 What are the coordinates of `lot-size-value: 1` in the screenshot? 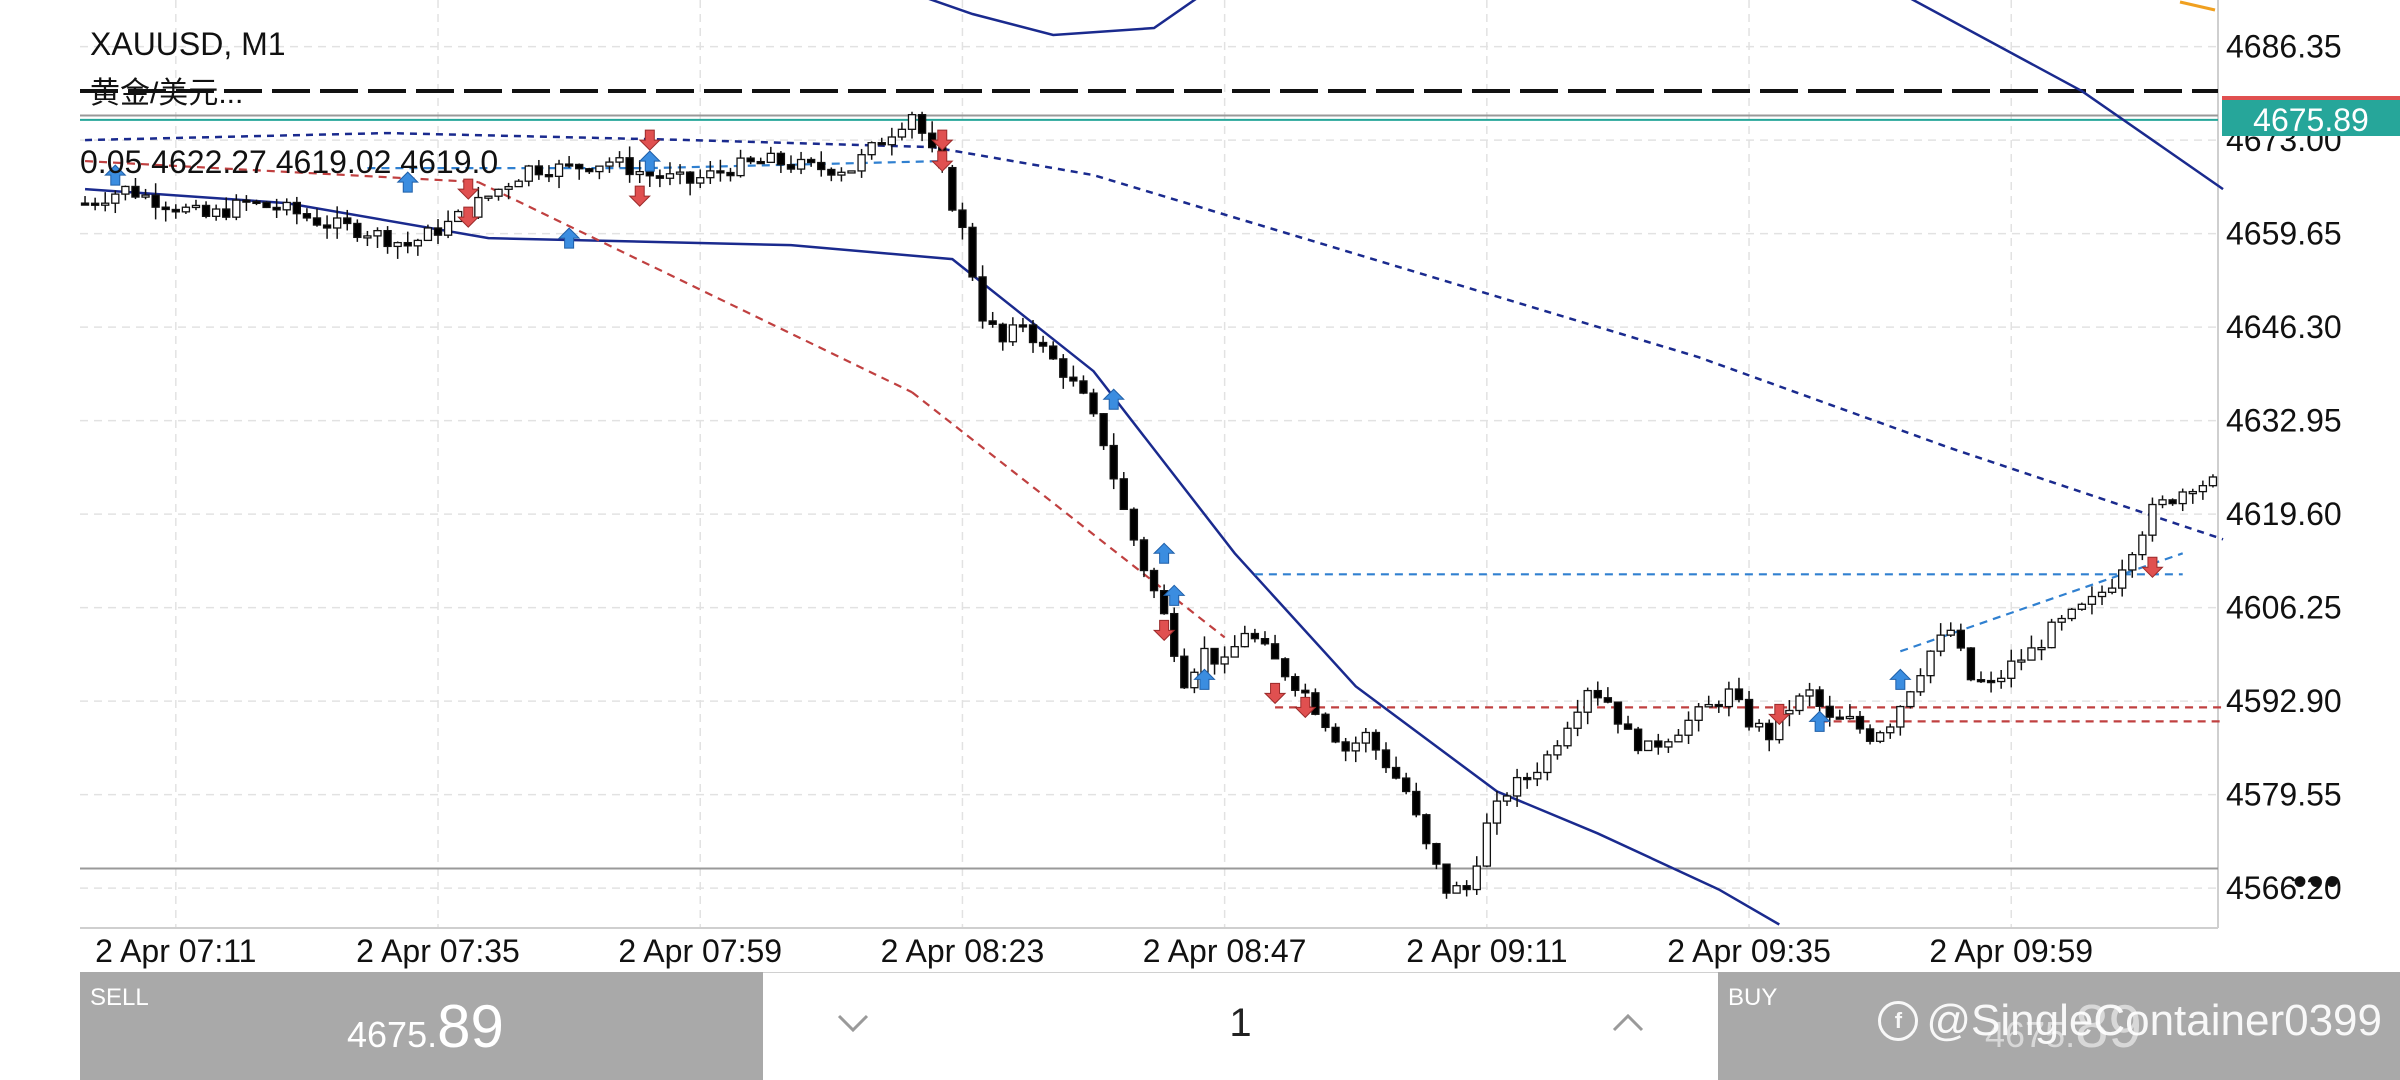 It's located at (1240, 1023).